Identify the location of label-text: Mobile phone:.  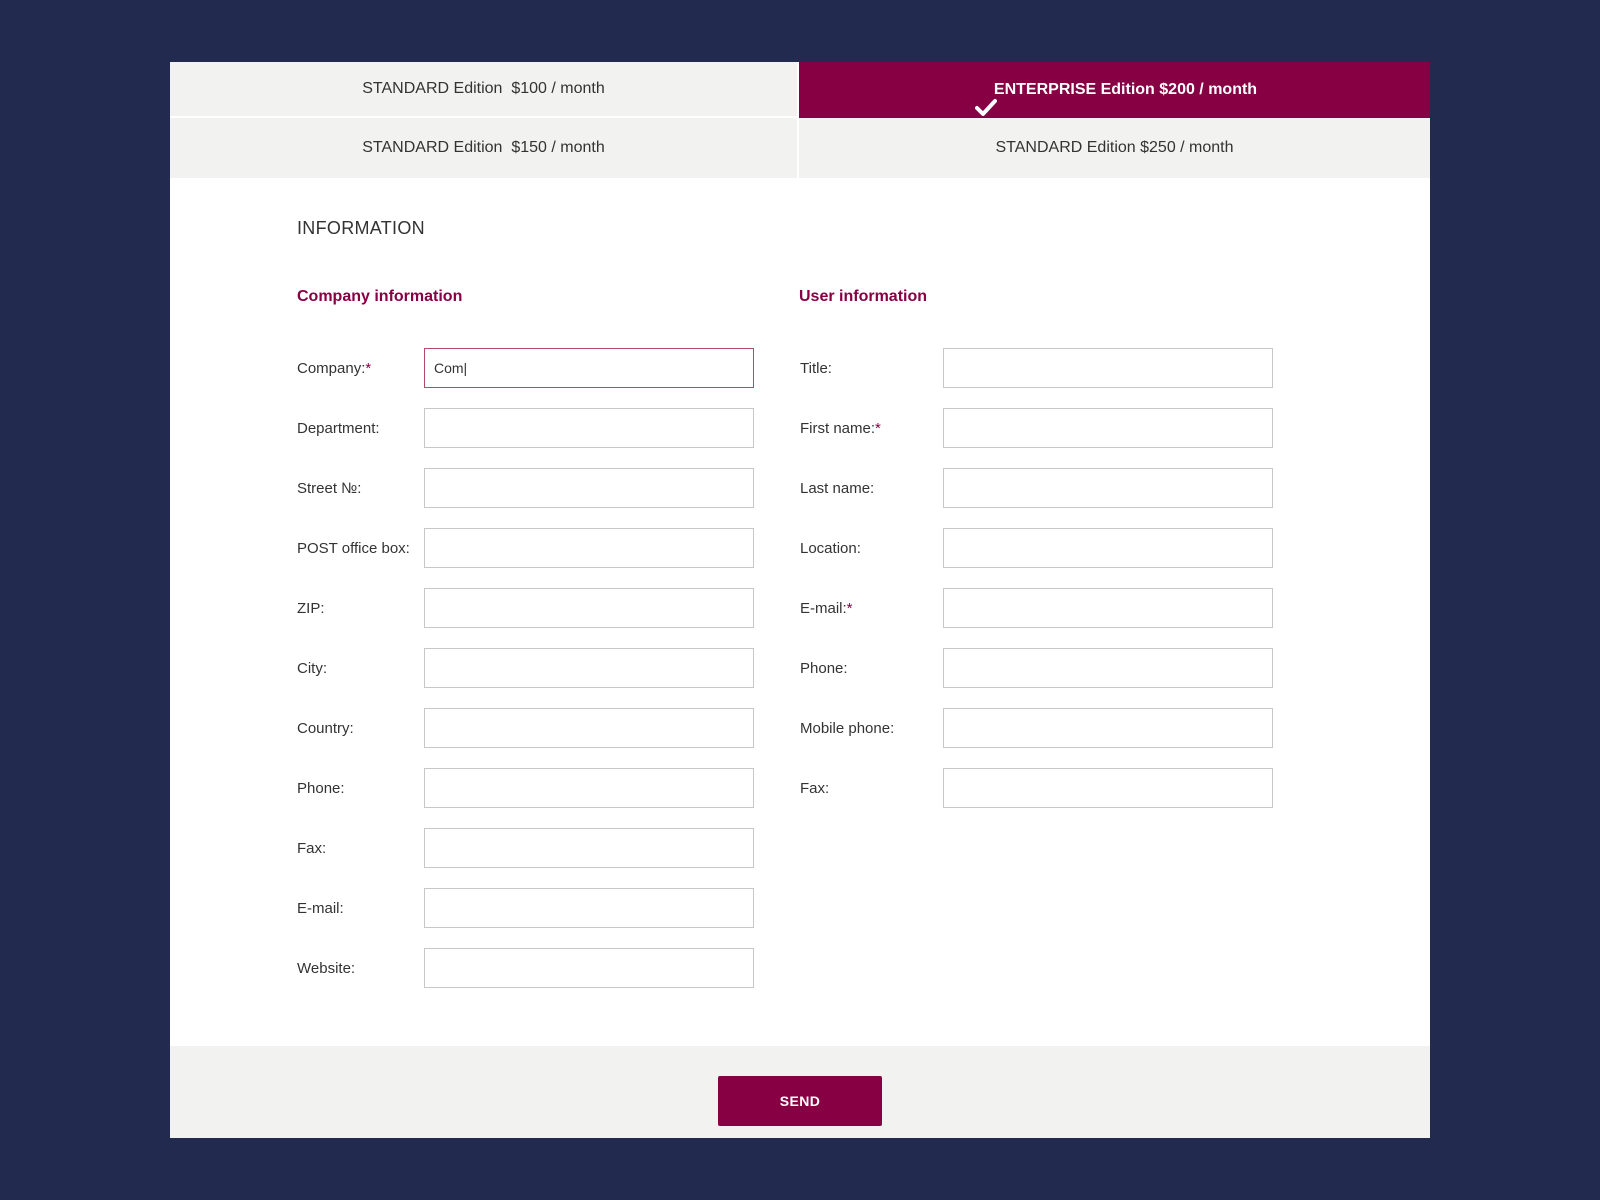
(847, 728).